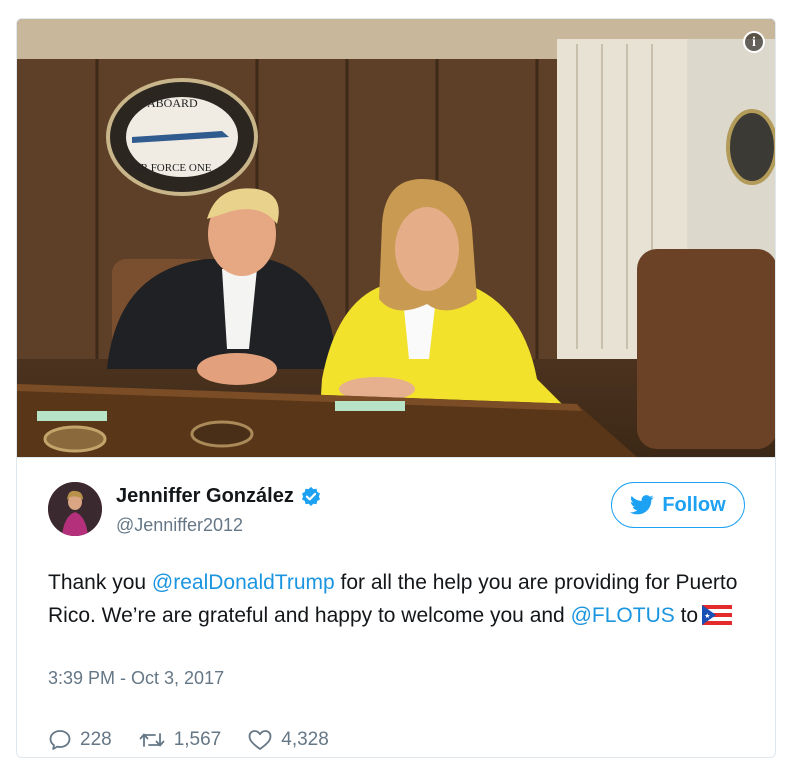  I want to click on follow-label: Follow, so click(694, 504).